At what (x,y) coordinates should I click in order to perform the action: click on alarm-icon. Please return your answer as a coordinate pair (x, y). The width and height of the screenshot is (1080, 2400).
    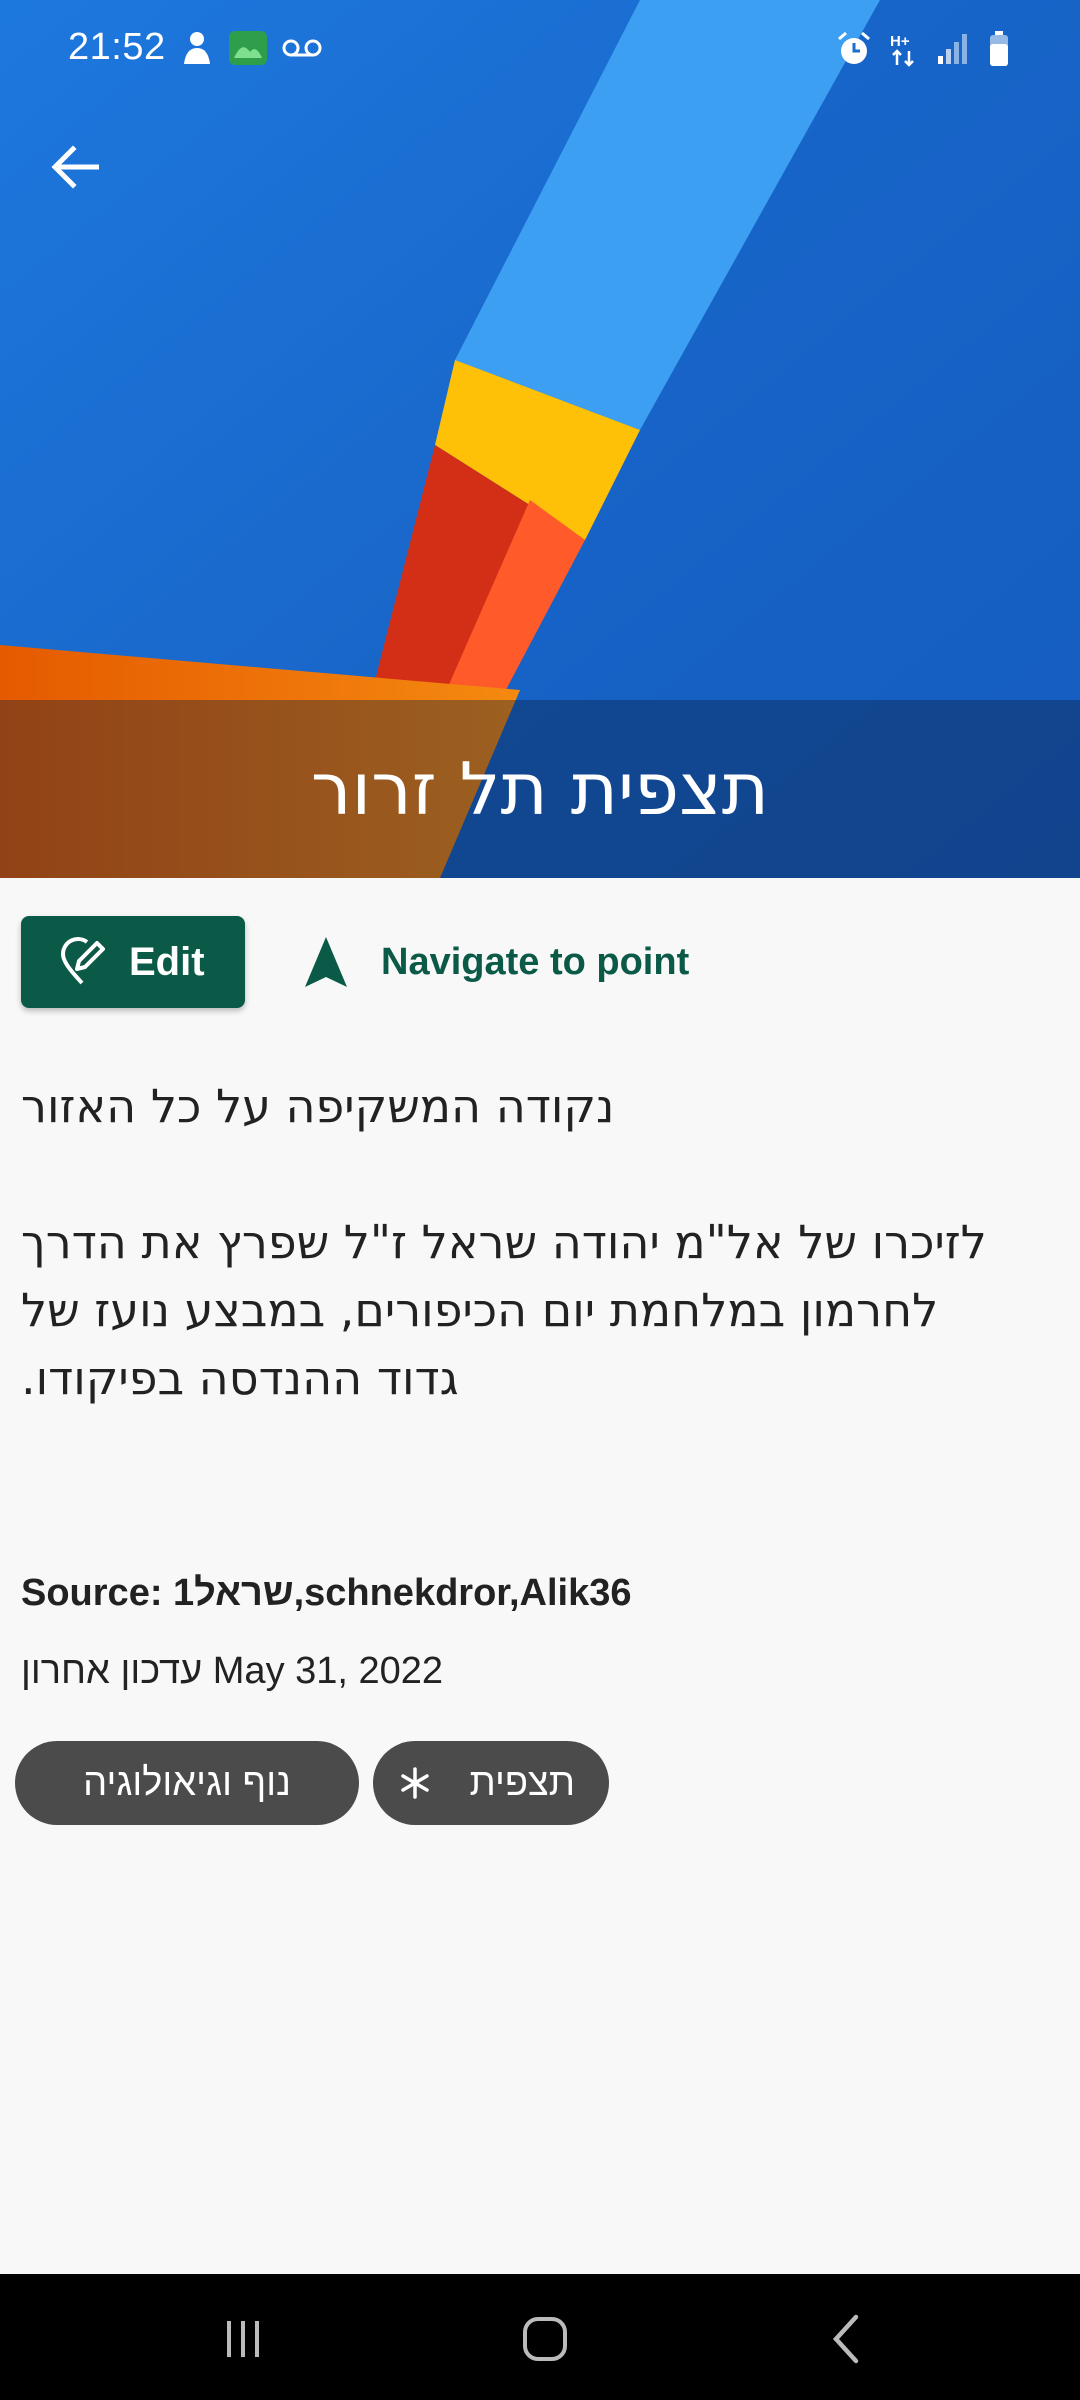
    Looking at the image, I should click on (854, 47).